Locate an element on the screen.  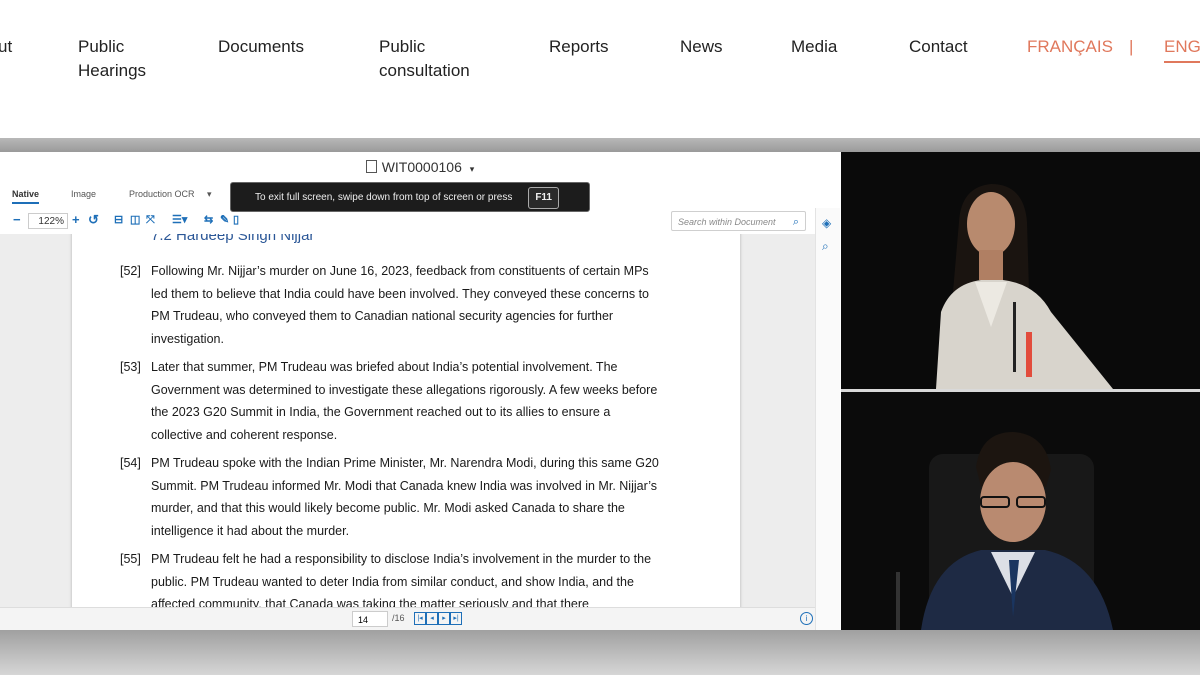
viewer-side-rail: ◈ ⌕ is located at coordinates (827, 419).